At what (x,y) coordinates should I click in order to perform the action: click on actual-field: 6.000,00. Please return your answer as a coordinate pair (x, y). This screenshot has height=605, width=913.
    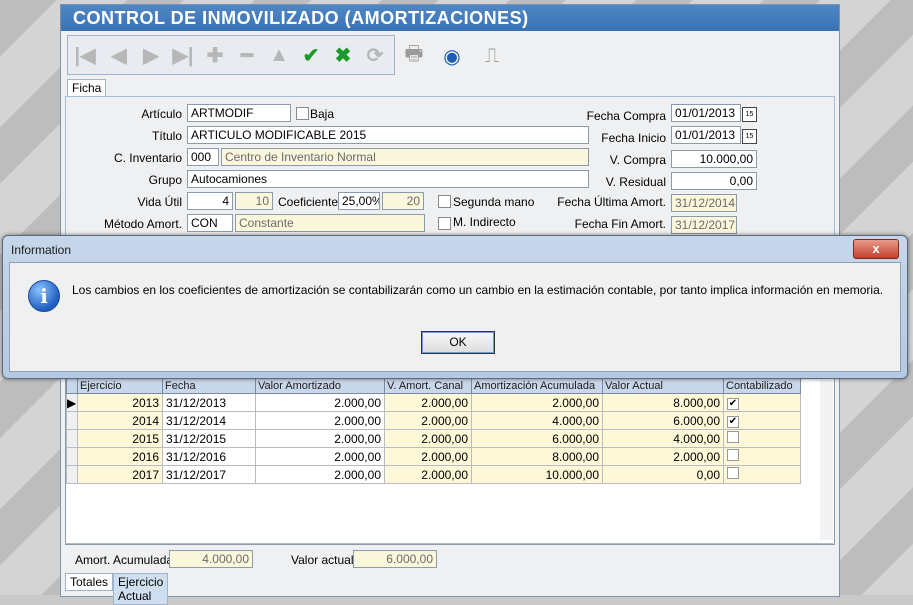
    Looking at the image, I should click on (395, 559).